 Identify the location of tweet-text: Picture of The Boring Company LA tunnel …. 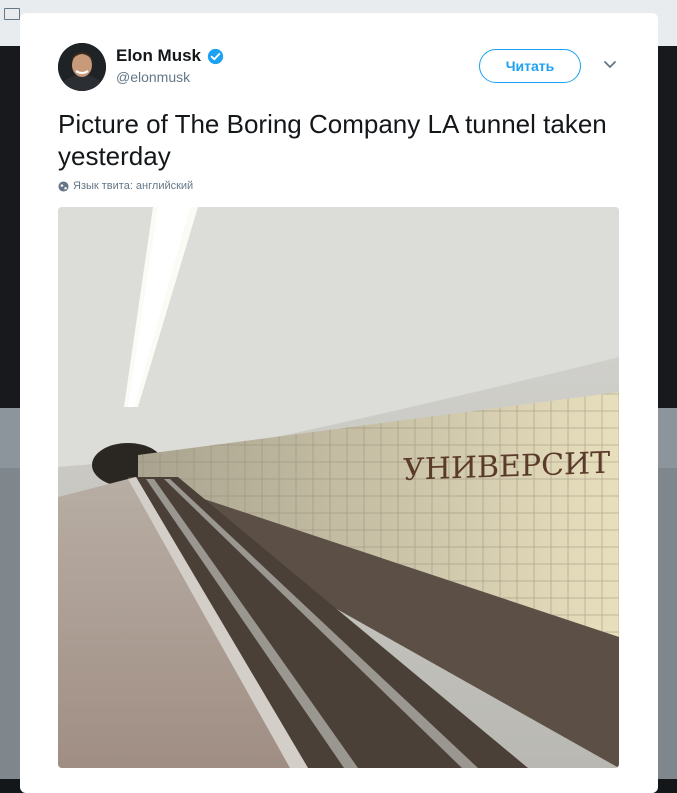
(332, 140).